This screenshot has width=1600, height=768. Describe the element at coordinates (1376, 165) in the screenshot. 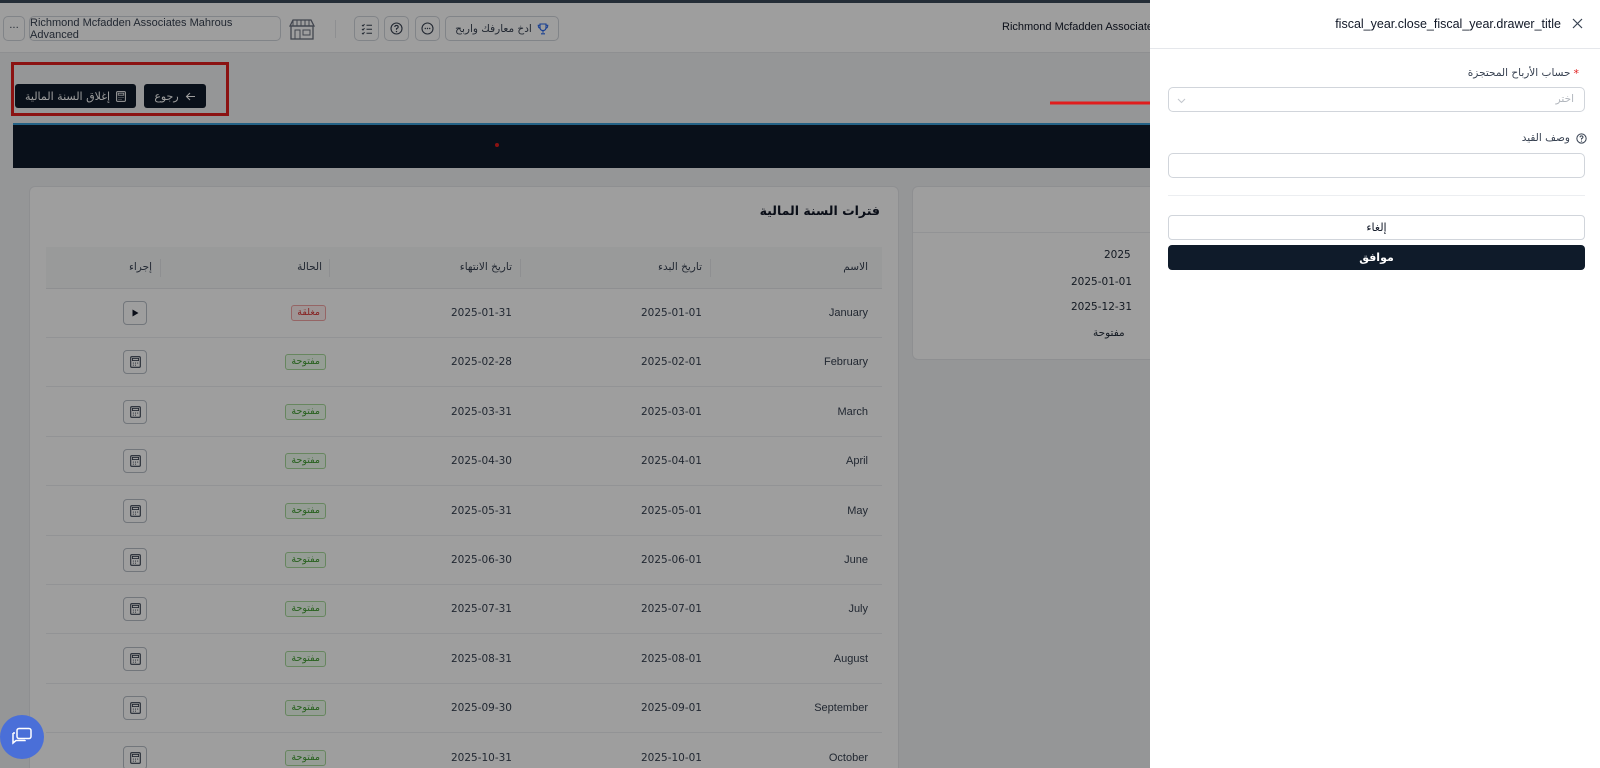

I see `description-input` at that location.